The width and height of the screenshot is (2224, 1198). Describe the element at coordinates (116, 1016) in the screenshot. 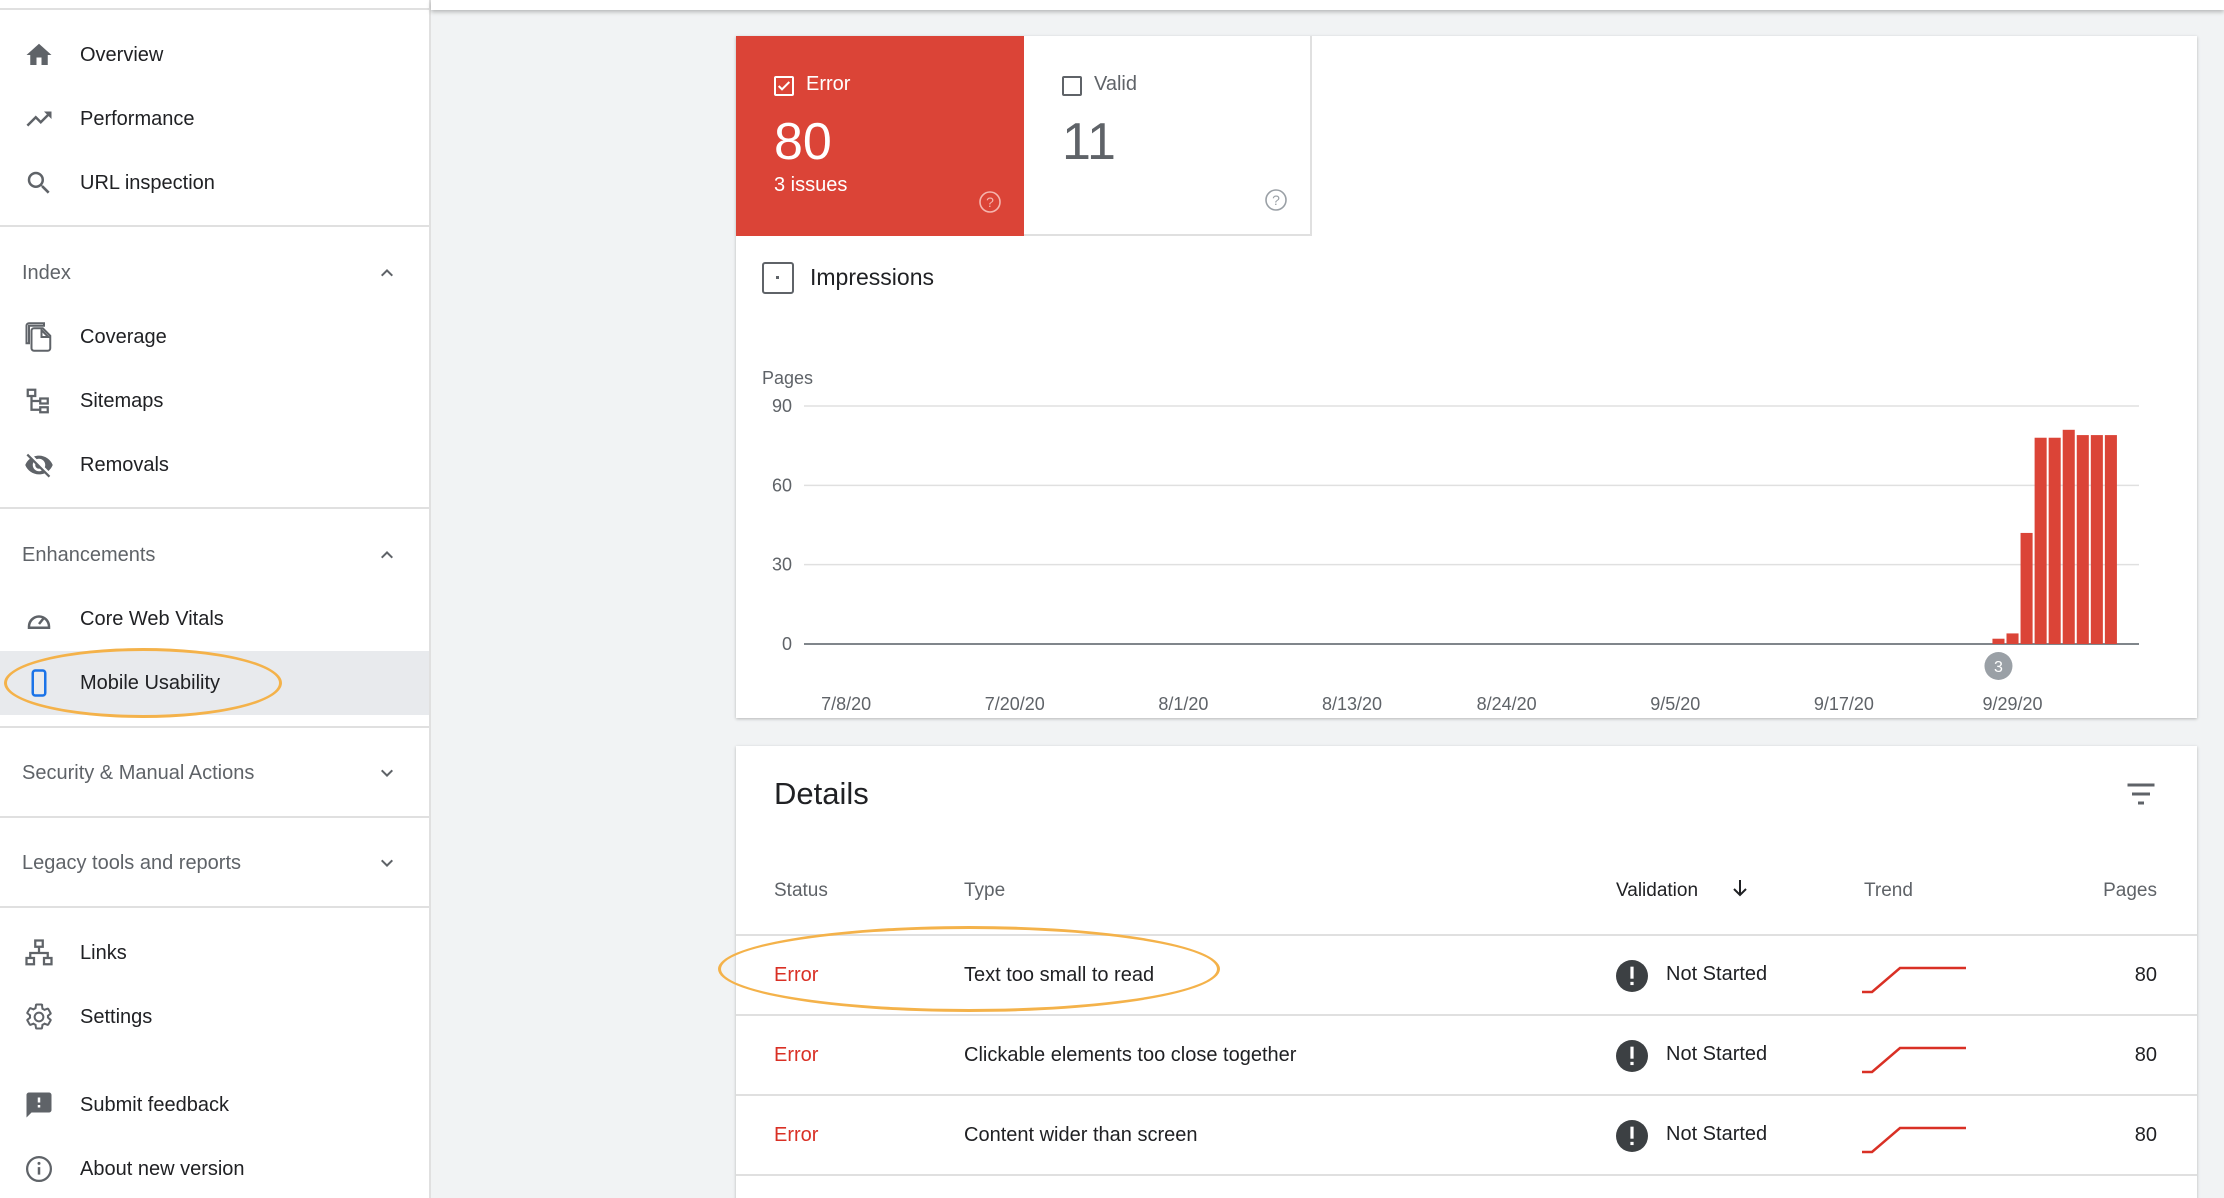

I see `sidebar-item-label: Settings` at that location.